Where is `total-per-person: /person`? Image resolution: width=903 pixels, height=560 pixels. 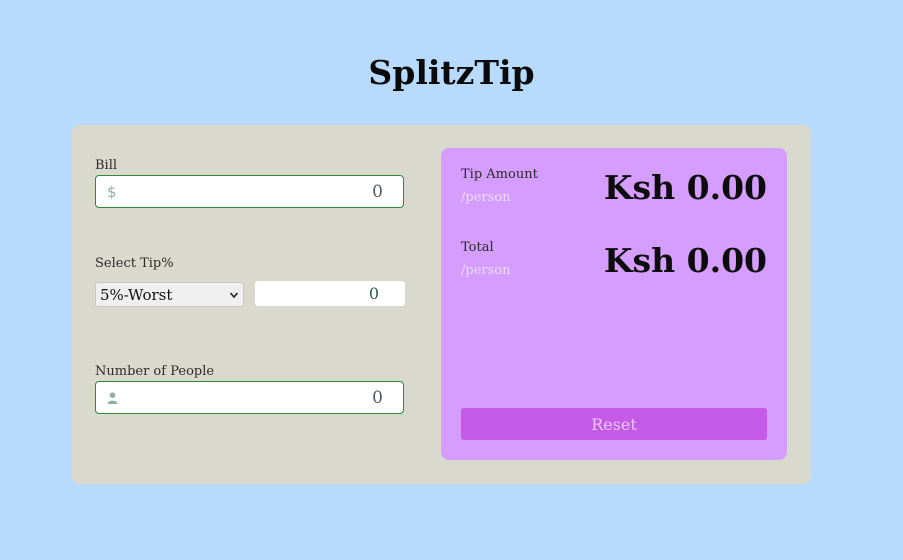
total-per-person: /person is located at coordinates (486, 270).